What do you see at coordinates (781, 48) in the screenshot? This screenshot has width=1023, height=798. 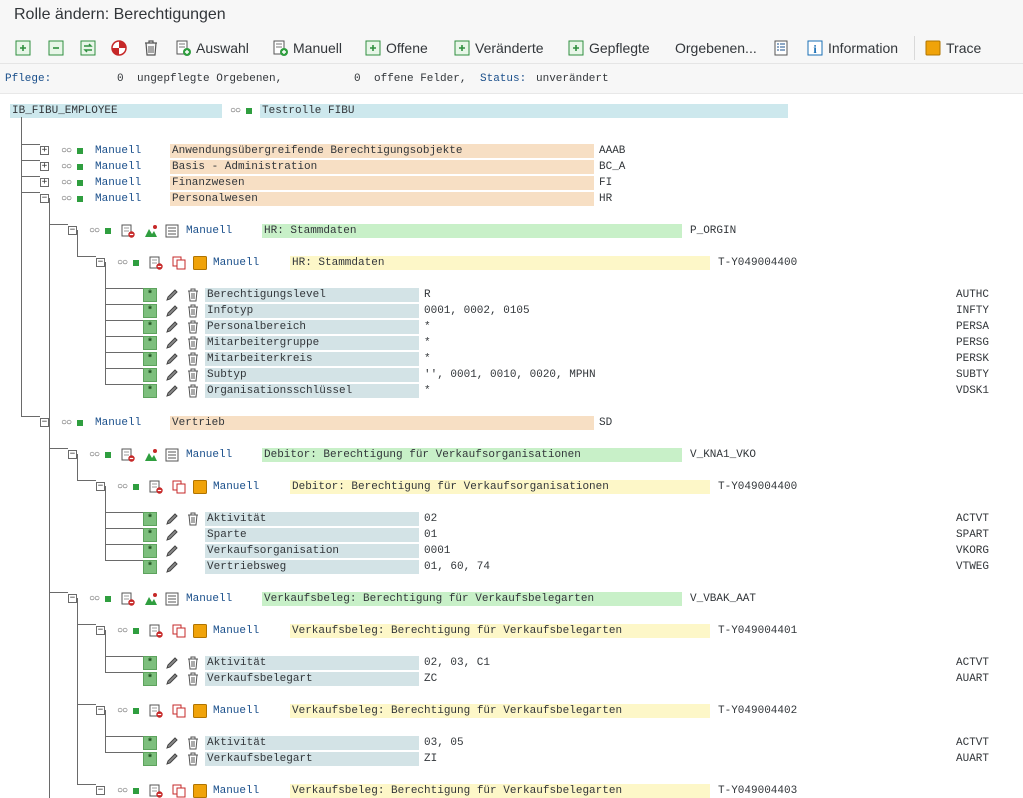 I see `list-button` at bounding box center [781, 48].